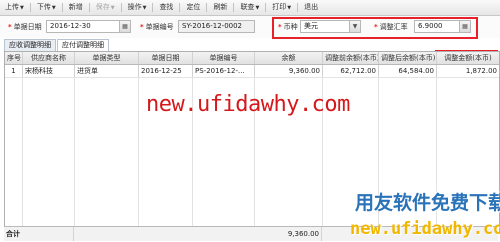 This screenshot has width=500, height=242. I want to click on toolbar-button-label: 查找, so click(166, 7).